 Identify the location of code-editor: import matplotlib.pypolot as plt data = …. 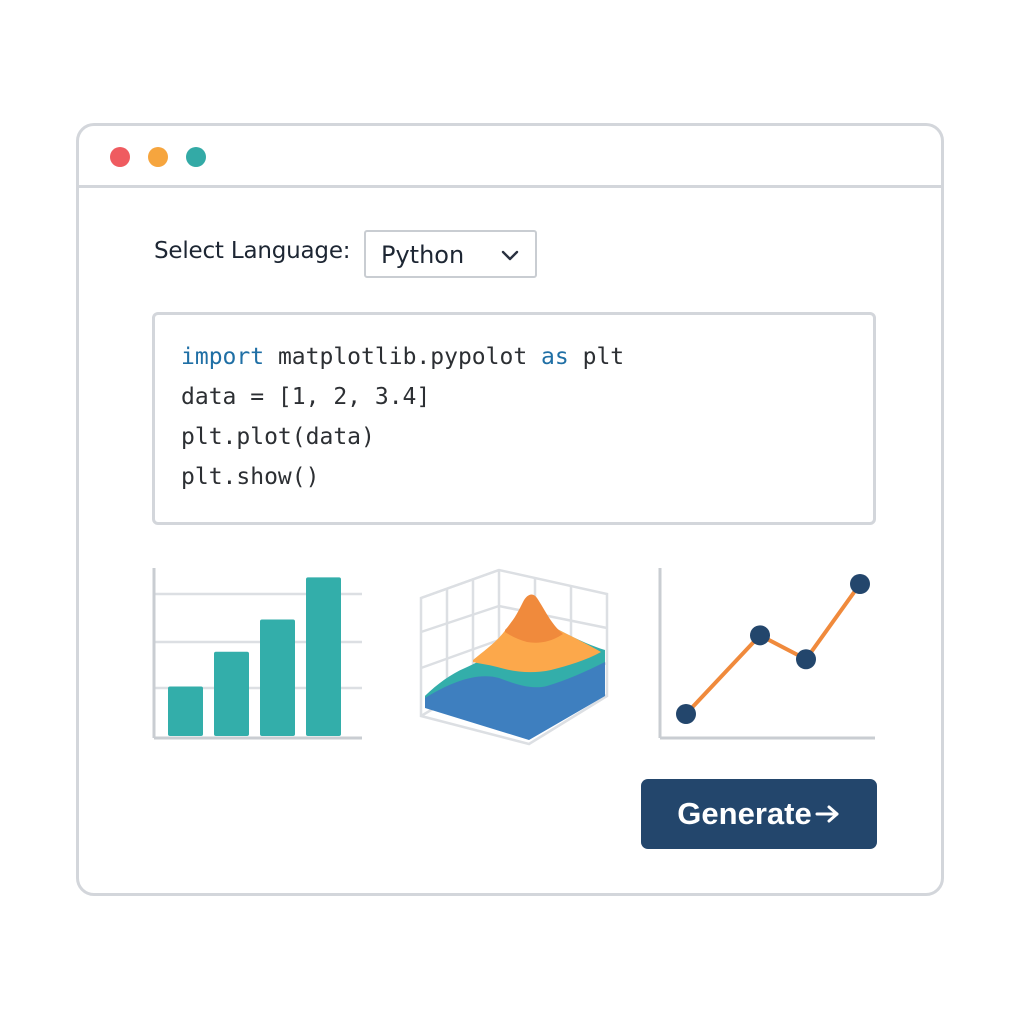
(514, 418).